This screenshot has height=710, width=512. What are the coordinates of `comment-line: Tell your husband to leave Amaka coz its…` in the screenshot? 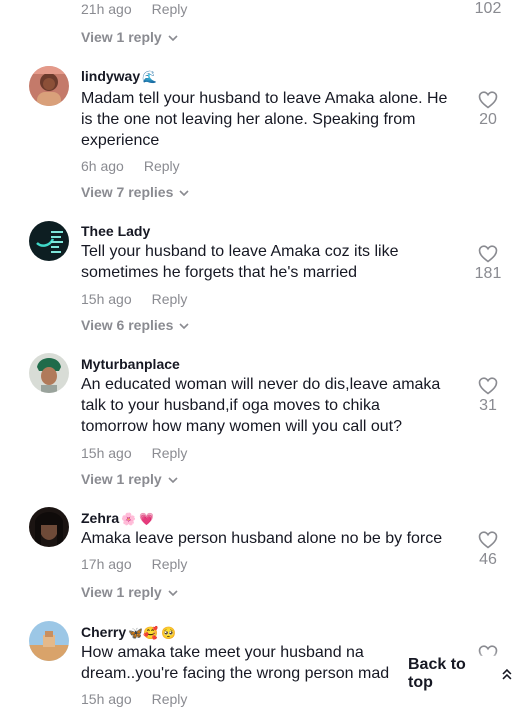 It's located at (240, 251).